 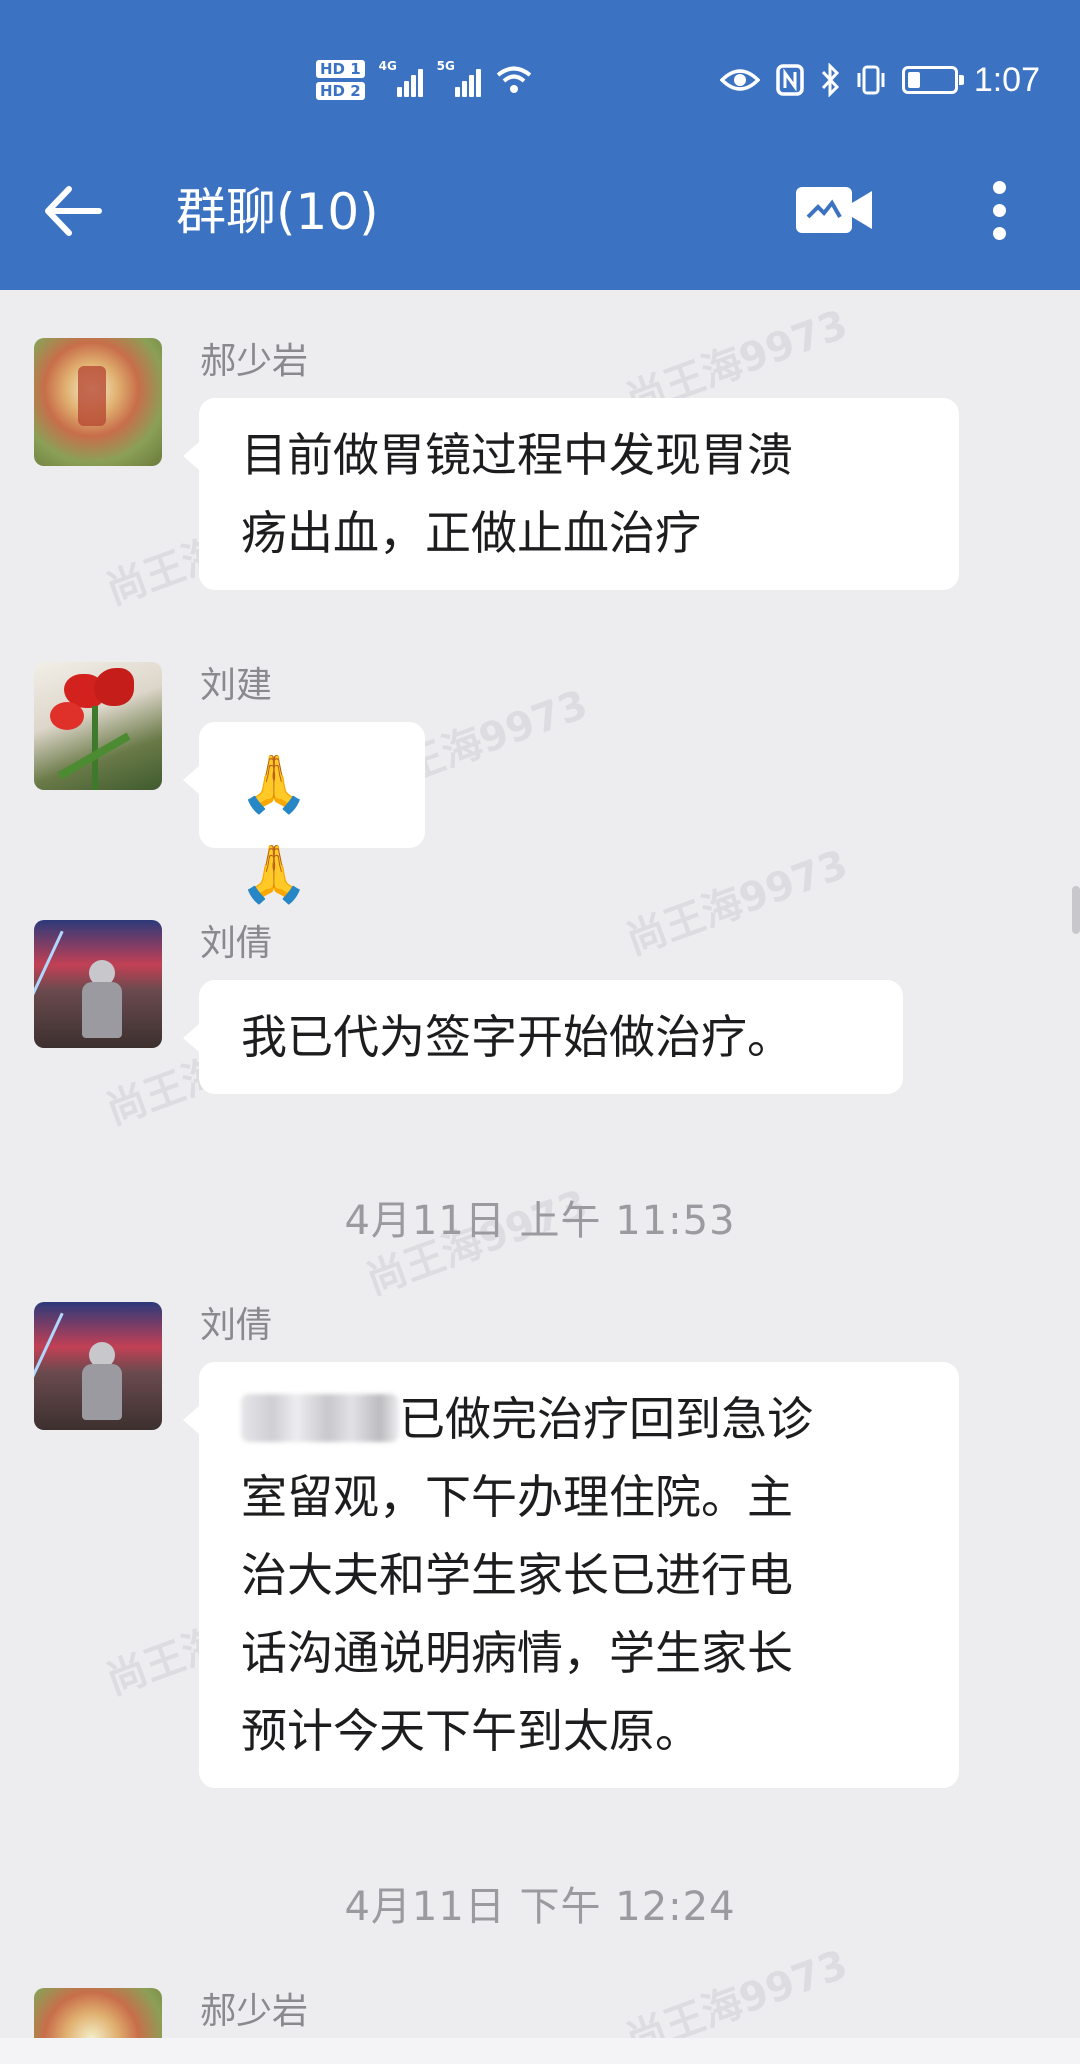 What do you see at coordinates (540, 145) in the screenshot?
I see `app-header: HD 1 HD 2 4G 5G 1:07 群聊(10)` at bounding box center [540, 145].